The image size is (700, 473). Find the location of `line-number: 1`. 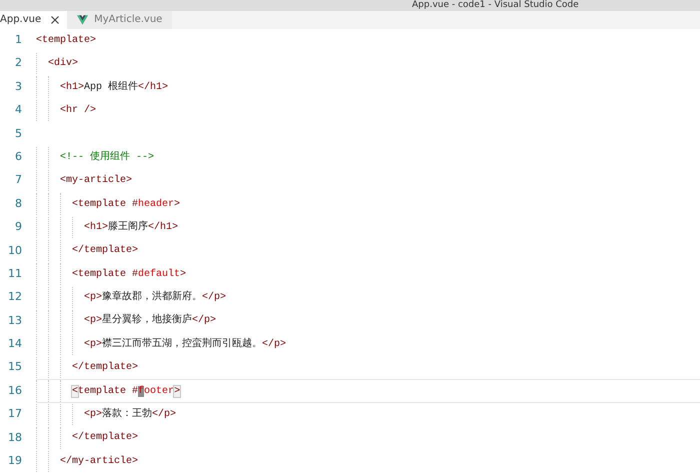

line-number: 1 is located at coordinates (18, 40).